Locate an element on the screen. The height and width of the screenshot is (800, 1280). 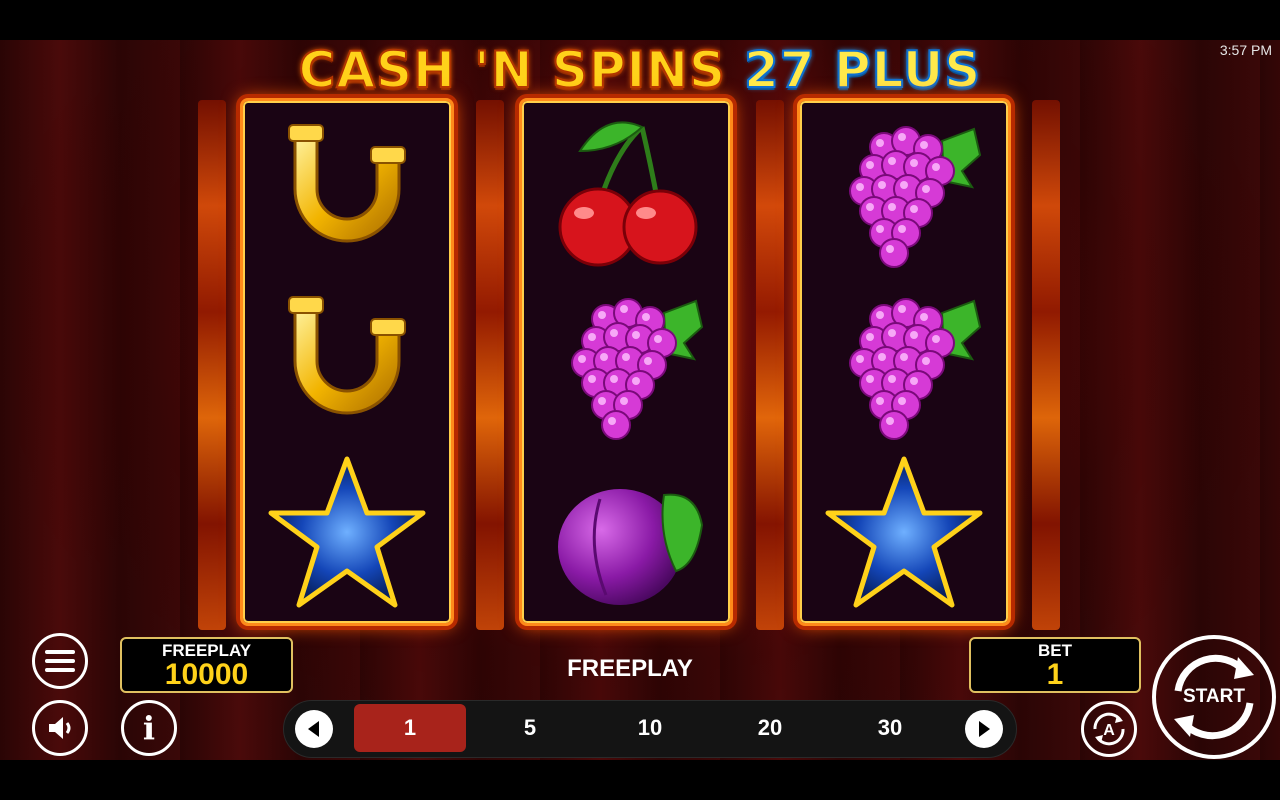
start-label: START is located at coordinates (1214, 696).